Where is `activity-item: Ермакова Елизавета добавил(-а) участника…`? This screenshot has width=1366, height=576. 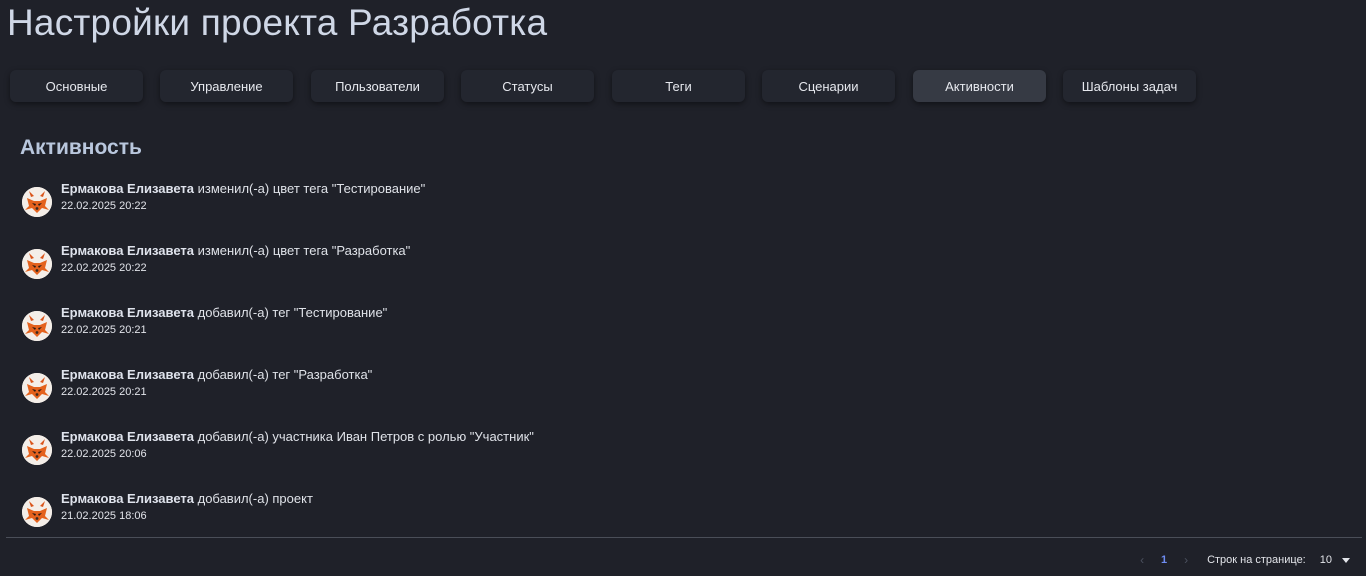 activity-item: Ермакова Елизавета добавил(-а) участника… is located at coordinates (472, 450).